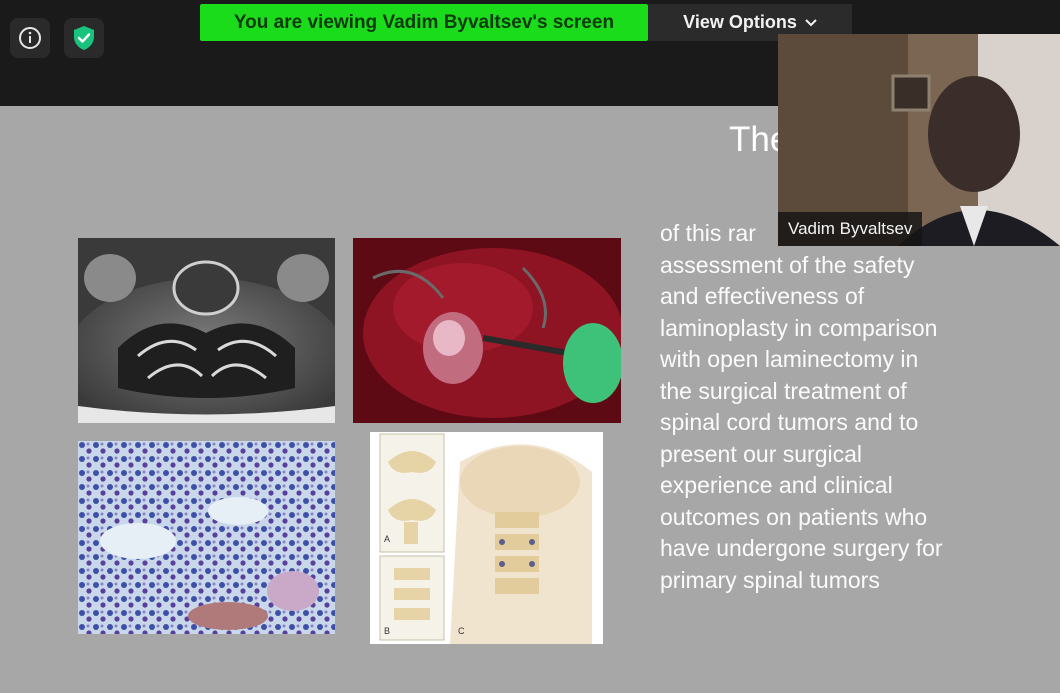  Describe the element at coordinates (762, 296) in the screenshot. I see `slide-line: and effectiveness of` at that location.